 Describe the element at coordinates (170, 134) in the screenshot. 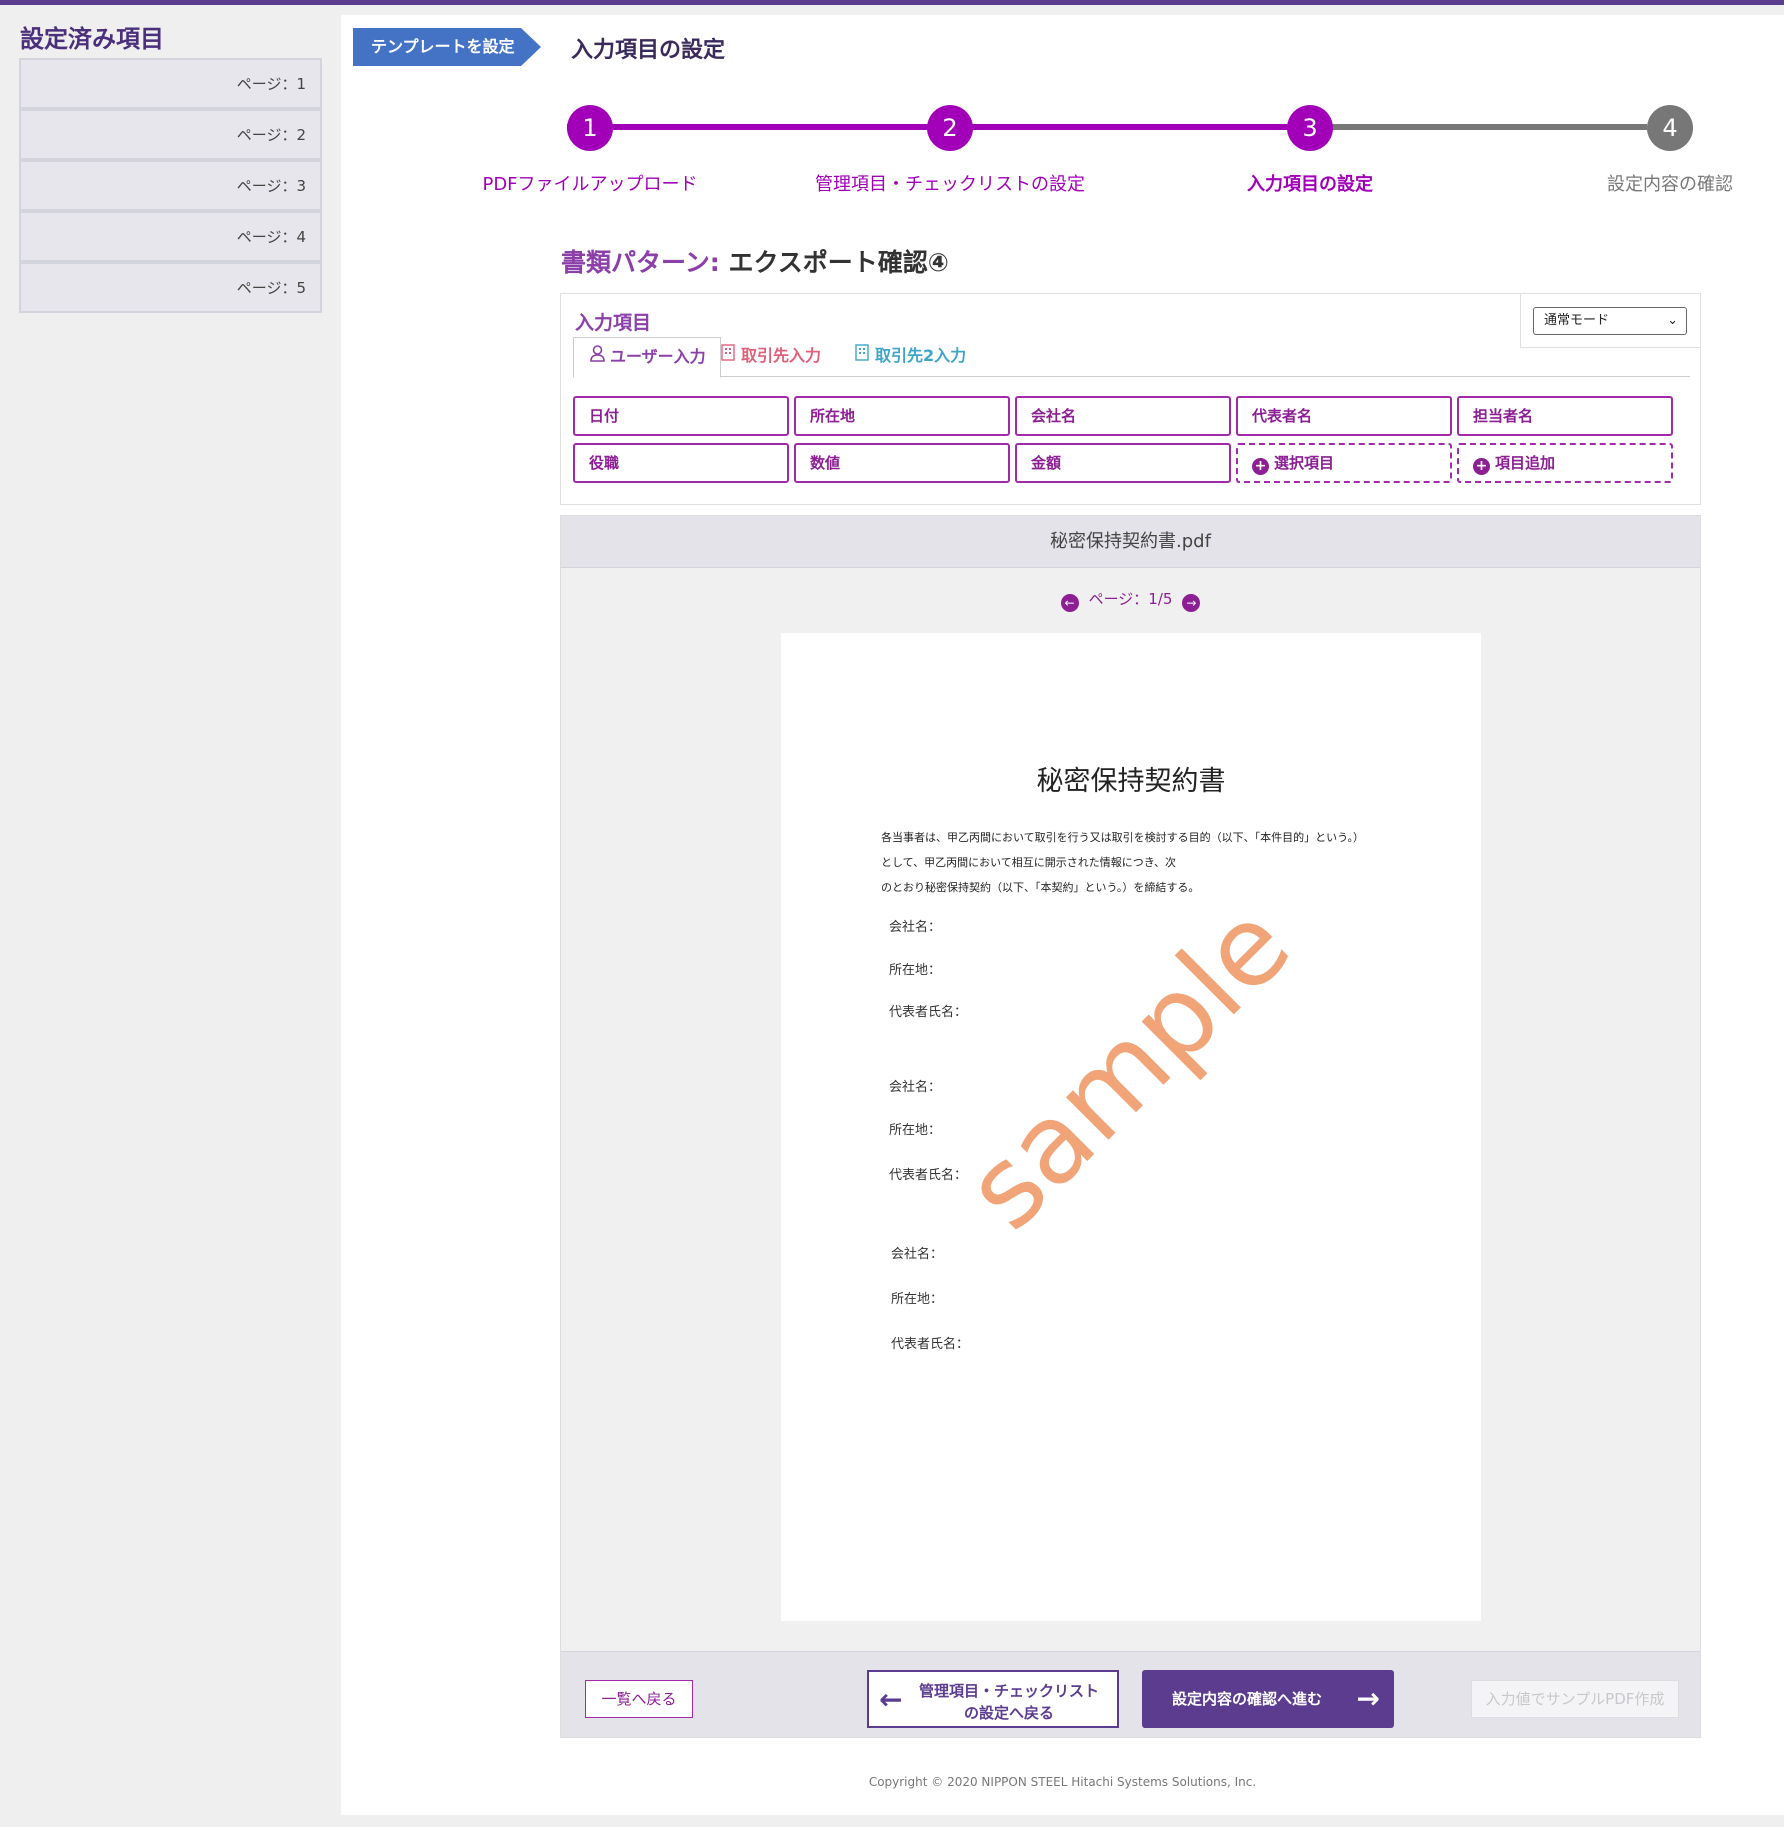

I see `sidebar-item-page-2: ページ：2` at that location.